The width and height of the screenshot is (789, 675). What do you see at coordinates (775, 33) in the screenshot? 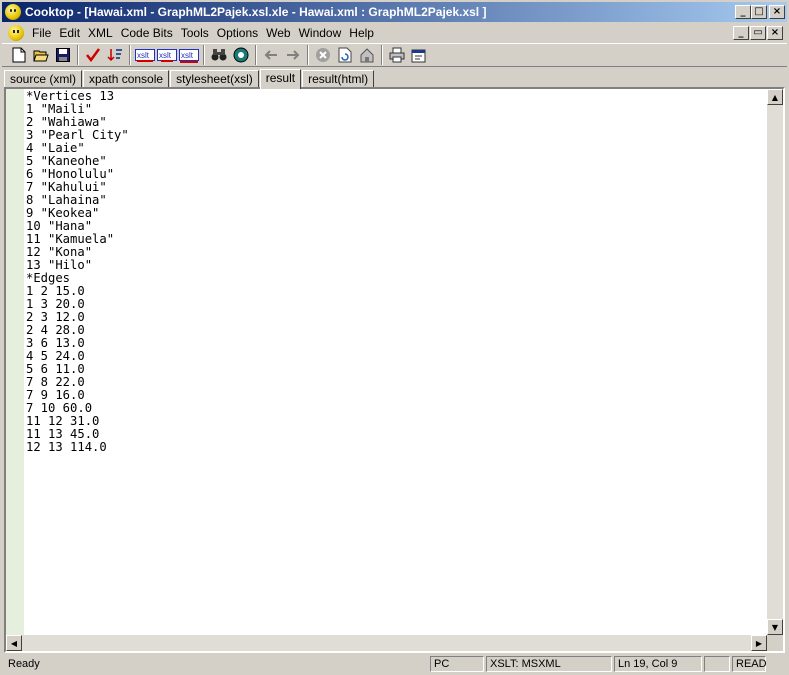
I see `doc-close-button: ×` at bounding box center [775, 33].